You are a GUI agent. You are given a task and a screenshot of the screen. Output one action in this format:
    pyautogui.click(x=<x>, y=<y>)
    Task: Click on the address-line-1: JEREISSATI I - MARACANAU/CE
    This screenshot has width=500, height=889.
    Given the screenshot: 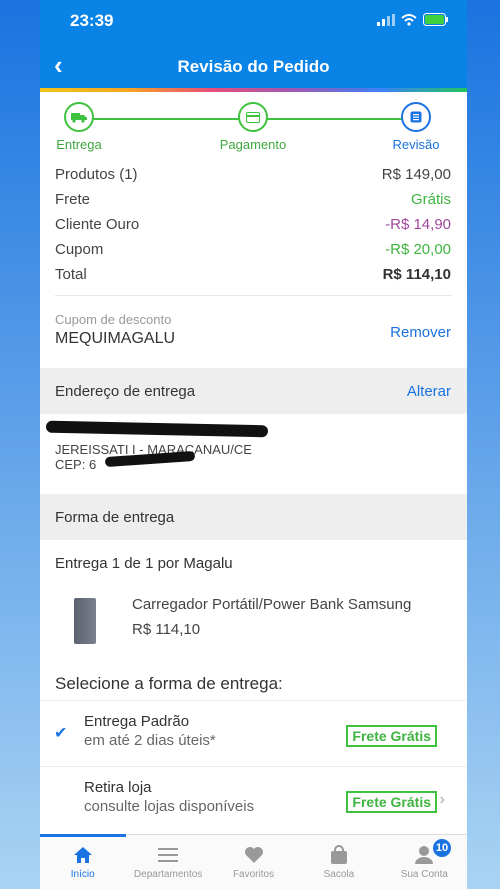 What is the action you would take?
    pyautogui.click(x=153, y=449)
    